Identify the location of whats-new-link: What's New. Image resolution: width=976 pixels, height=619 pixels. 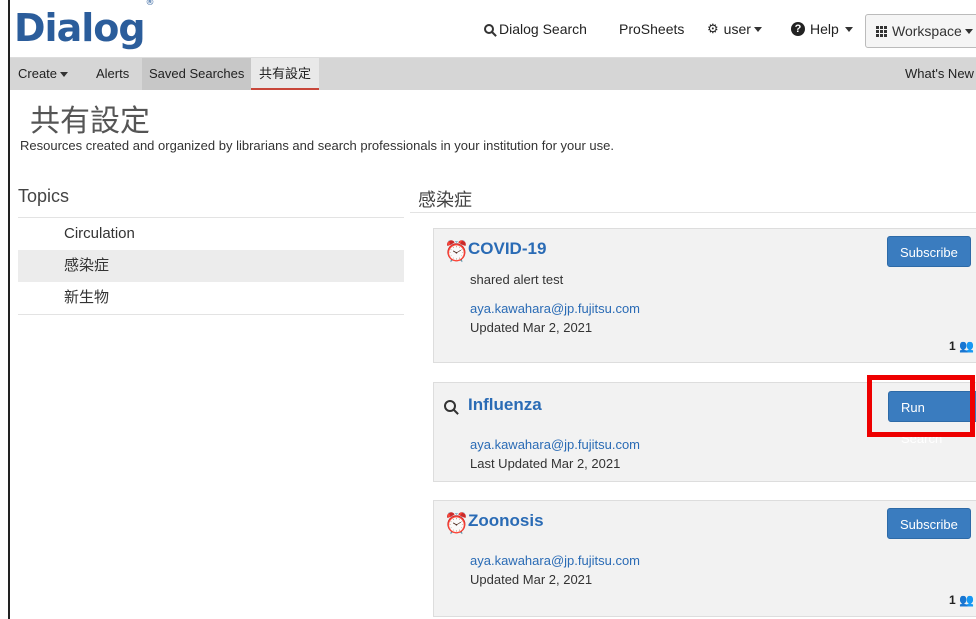
(939, 74).